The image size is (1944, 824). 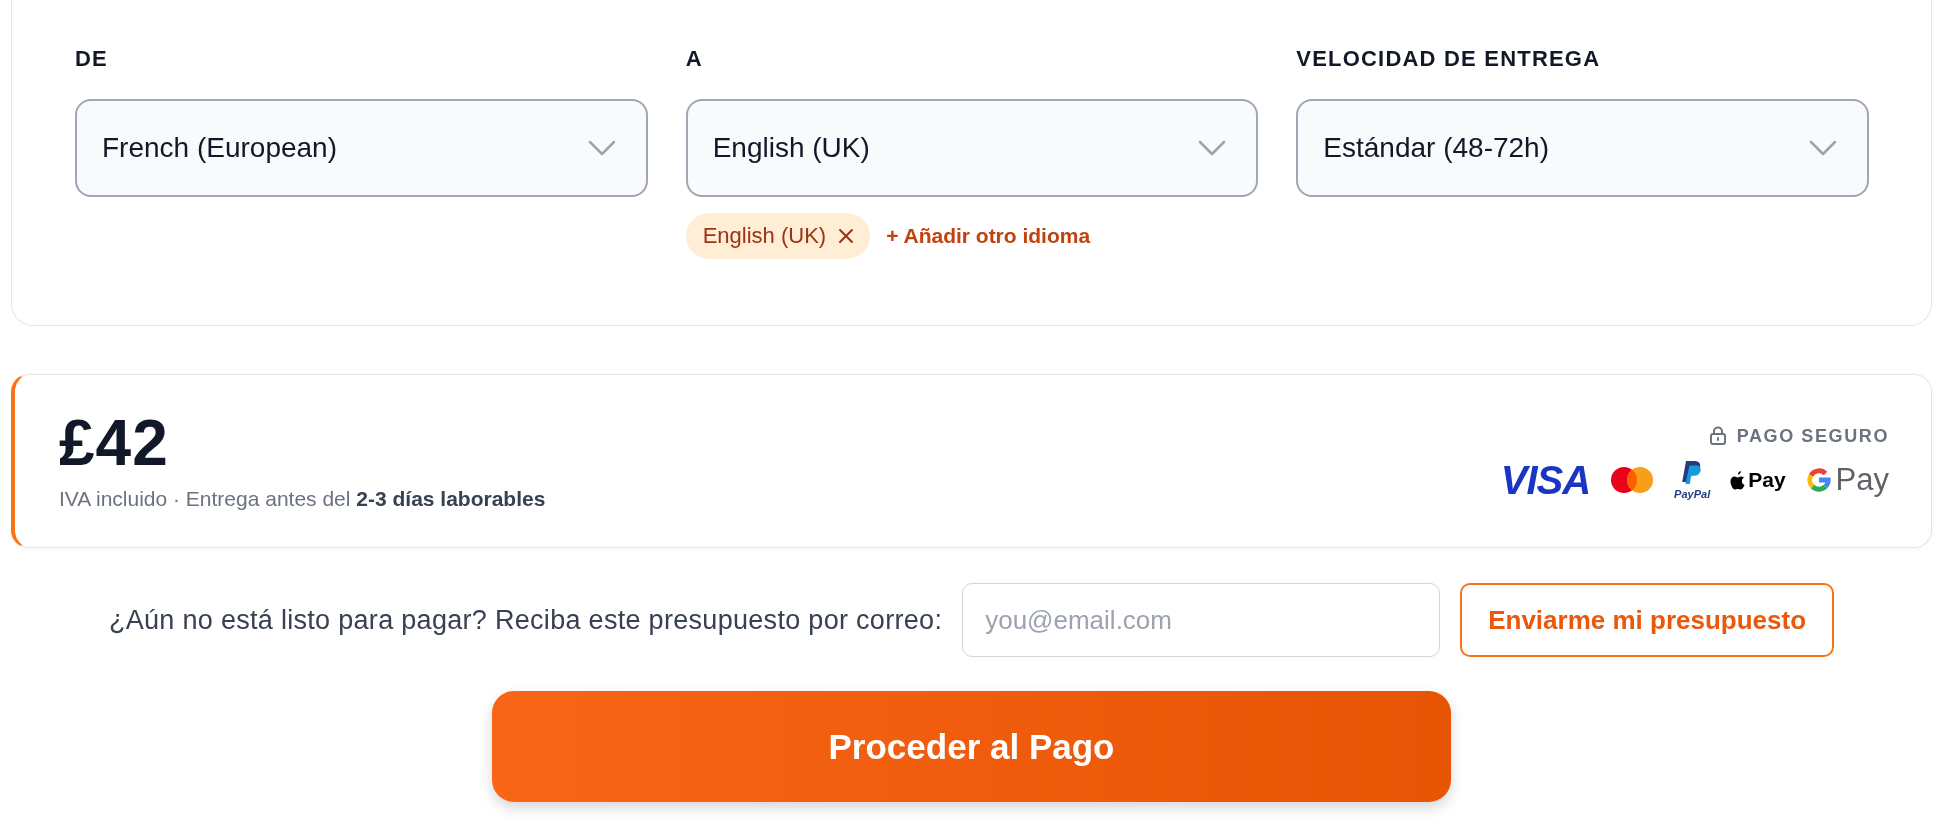 I want to click on email-input-field: you@email.com, so click(x=1201, y=620).